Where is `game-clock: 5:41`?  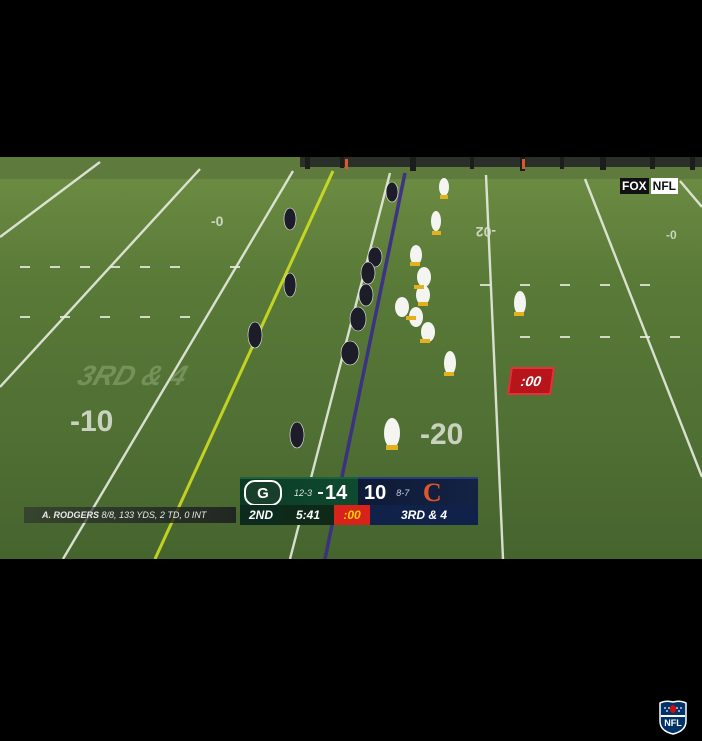
game-clock: 5:41 is located at coordinates (308, 515).